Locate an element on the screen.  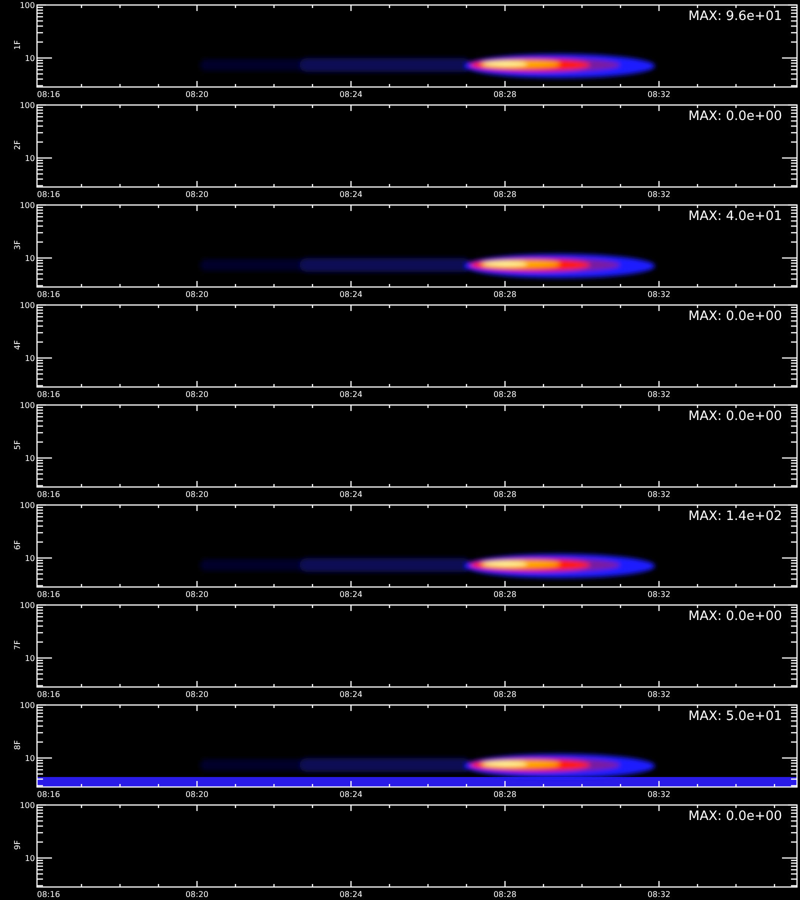
max-value-label: MAX: 1.4e+02 is located at coordinates (735, 516).